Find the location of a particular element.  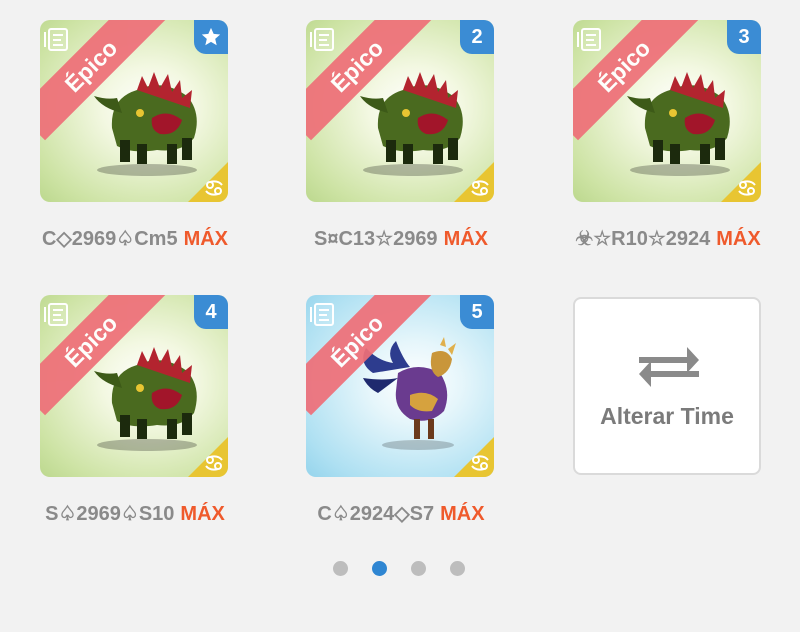

change-team-label: Alterar Time is located at coordinates (667, 416).